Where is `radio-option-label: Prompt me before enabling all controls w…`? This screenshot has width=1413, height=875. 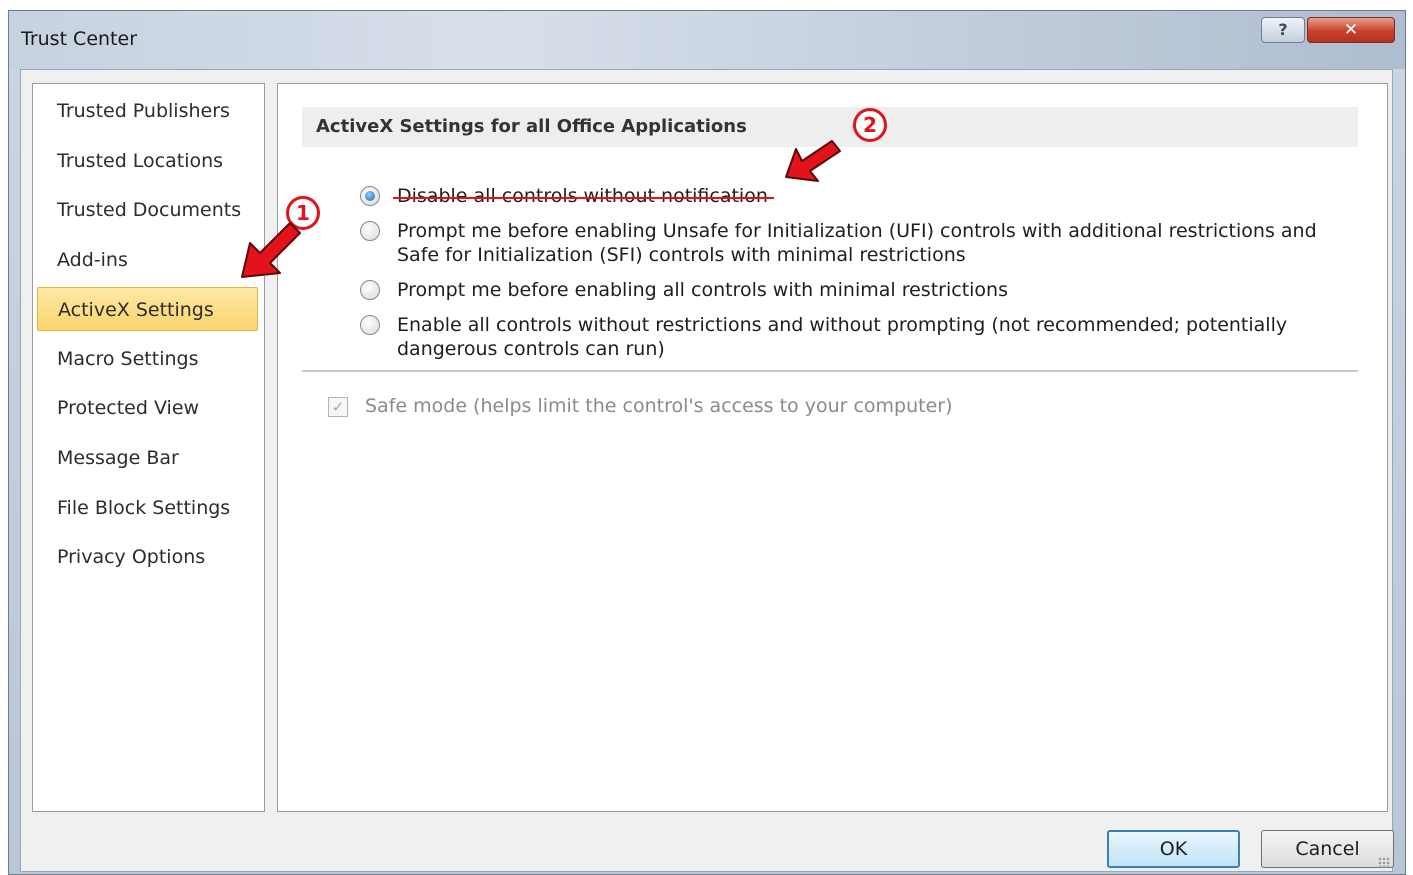
radio-option-label: Prompt me before enabling all controls w… is located at coordinates (867, 290).